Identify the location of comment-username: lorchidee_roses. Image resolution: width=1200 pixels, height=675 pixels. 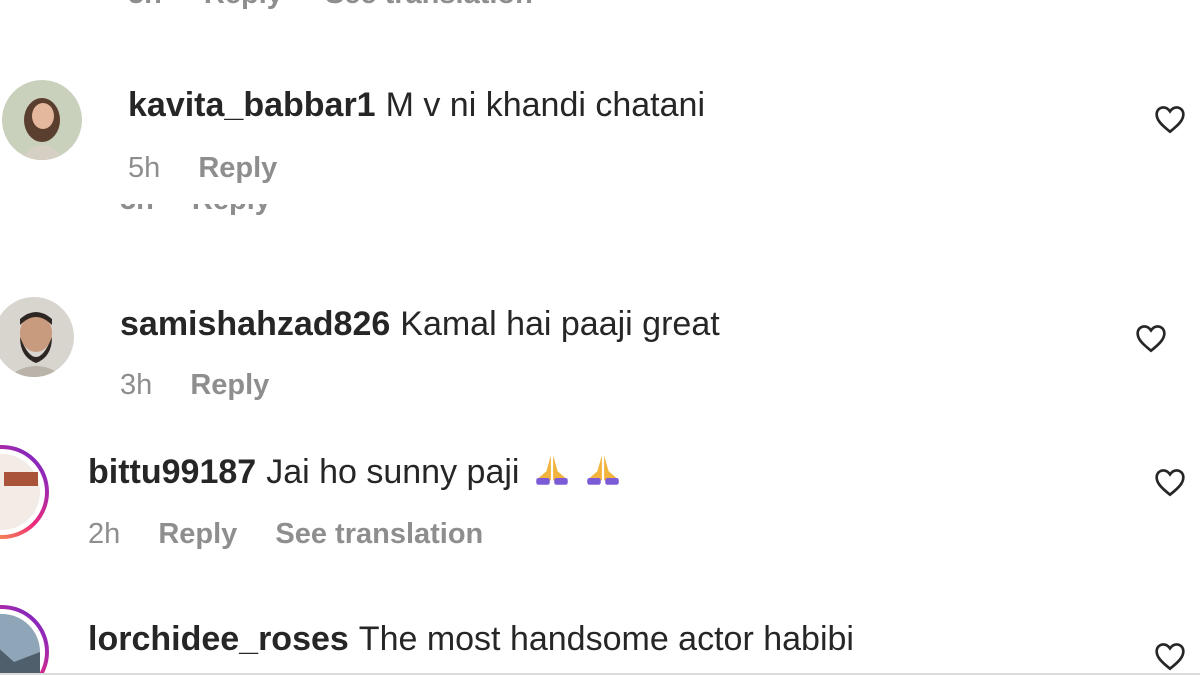
(218, 639).